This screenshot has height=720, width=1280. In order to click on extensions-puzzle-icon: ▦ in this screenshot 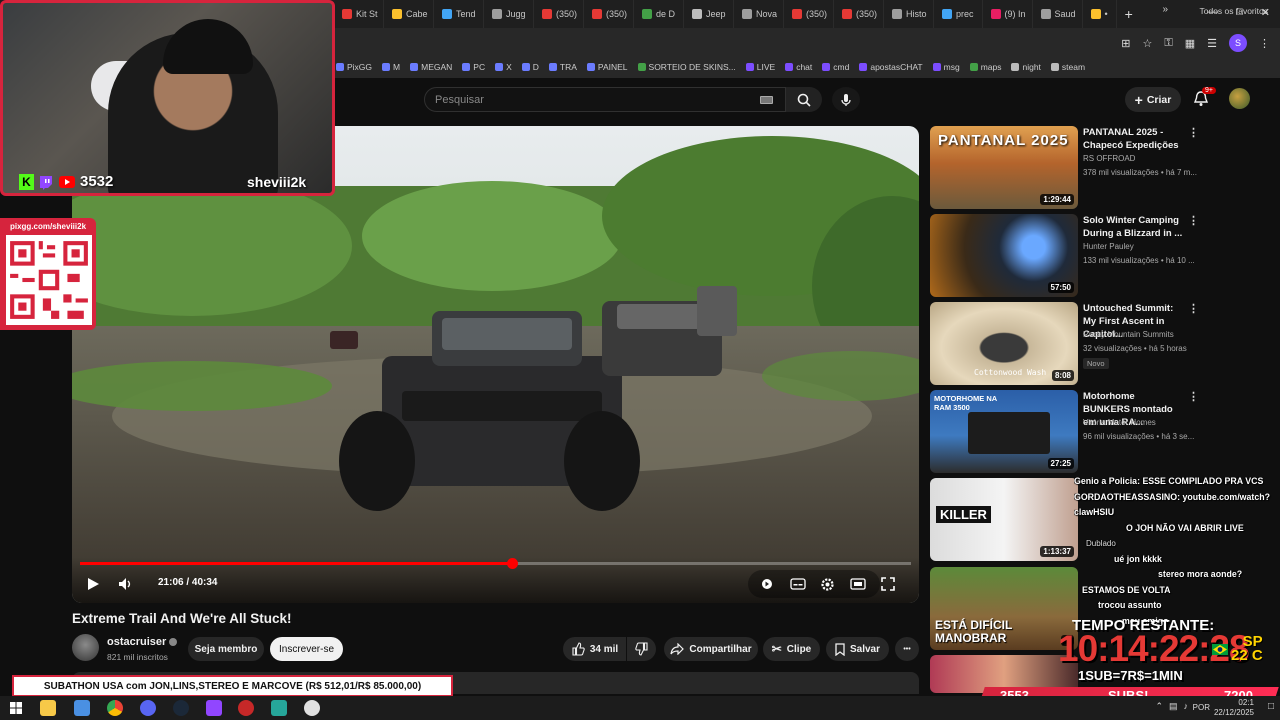, I will do `click(1190, 43)`.